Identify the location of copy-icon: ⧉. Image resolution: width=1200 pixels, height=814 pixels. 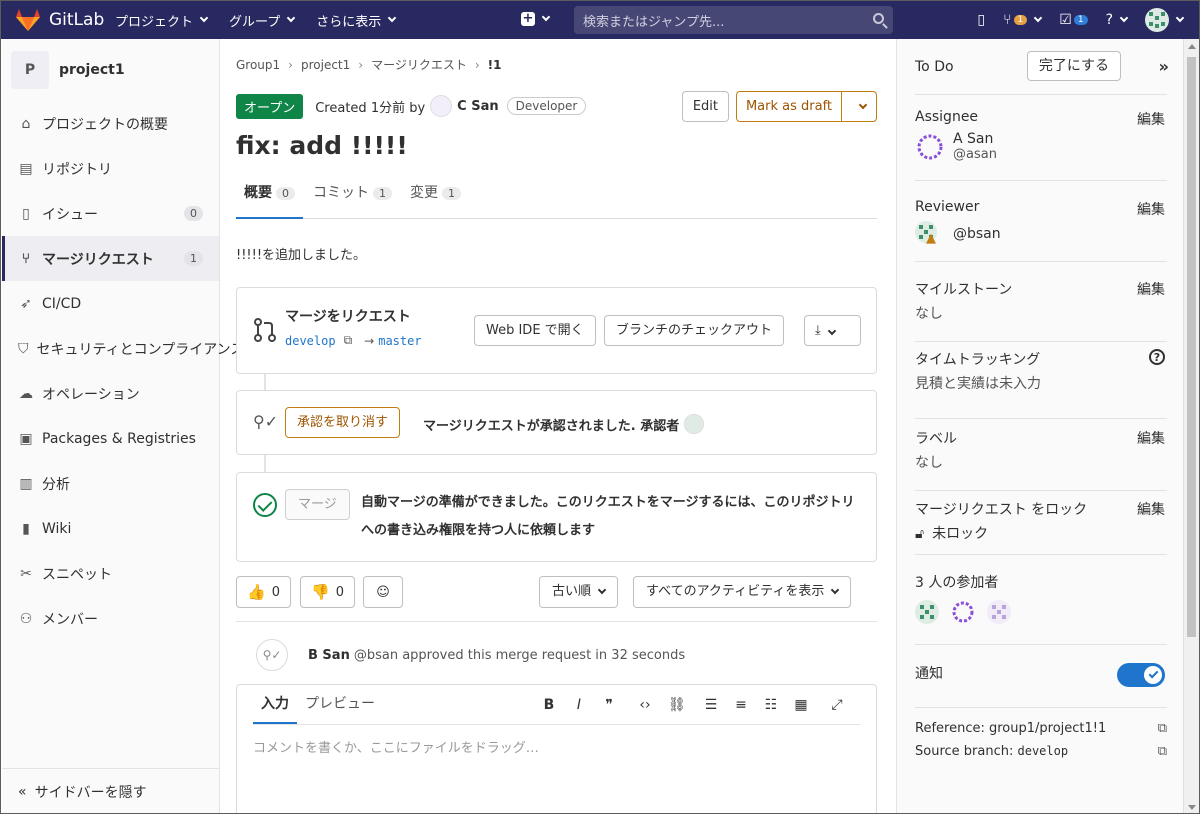
(348, 340).